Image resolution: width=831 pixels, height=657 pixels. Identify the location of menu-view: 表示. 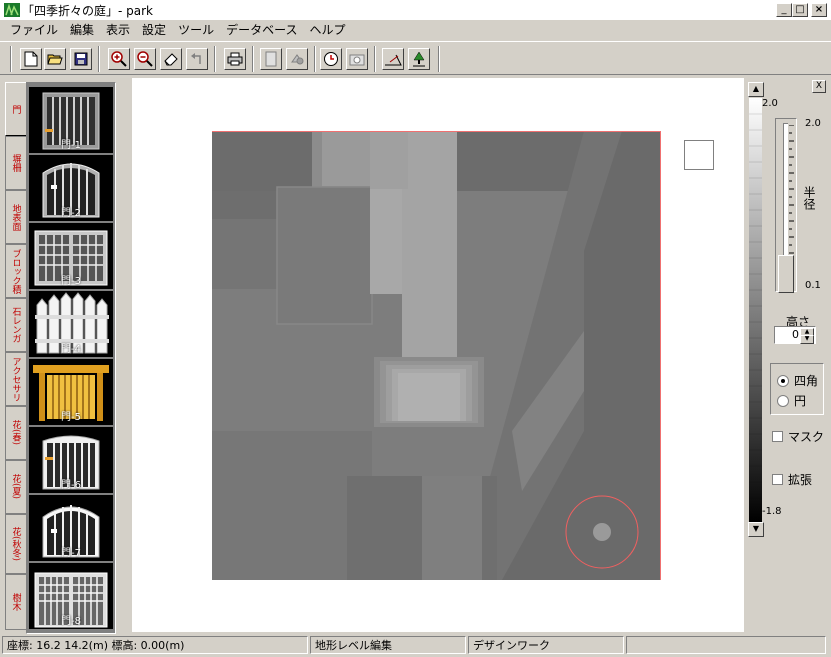
(118, 30).